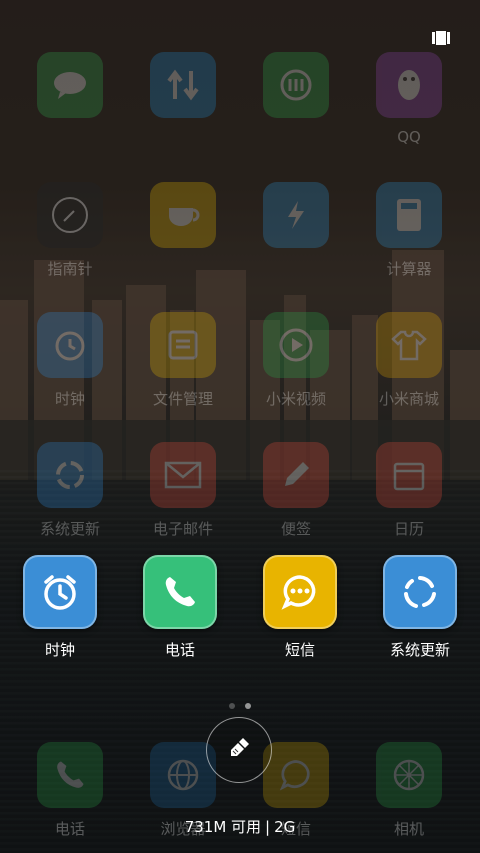 The width and height of the screenshot is (480, 853). I want to click on recent-app-label: 时钟, so click(59, 650).